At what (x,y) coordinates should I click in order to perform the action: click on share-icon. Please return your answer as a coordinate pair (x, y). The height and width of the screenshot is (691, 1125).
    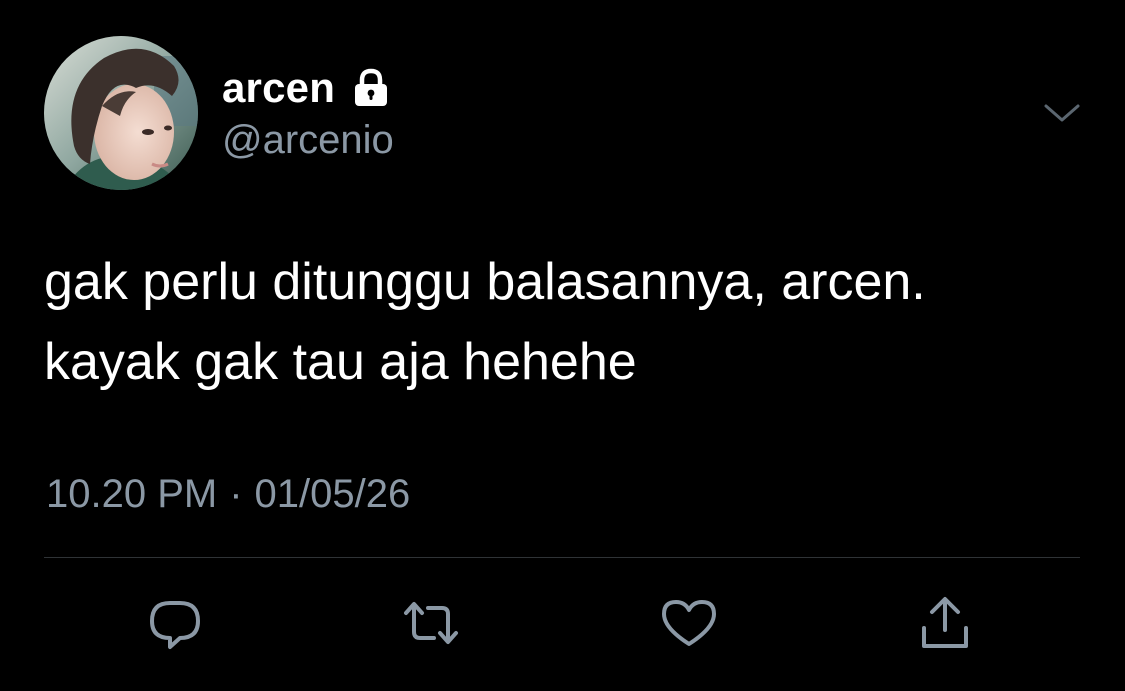
    Looking at the image, I should click on (945, 622).